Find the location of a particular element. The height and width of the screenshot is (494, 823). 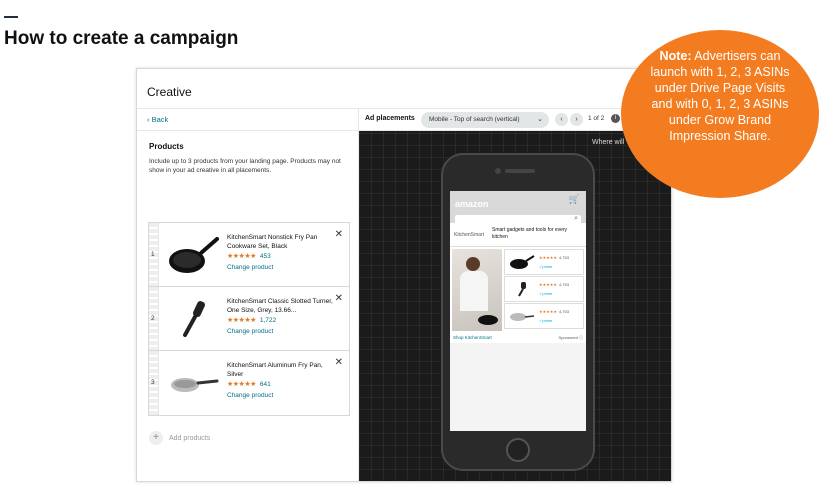

placement-page-indicator: 1 of 2 is located at coordinates (596, 118).